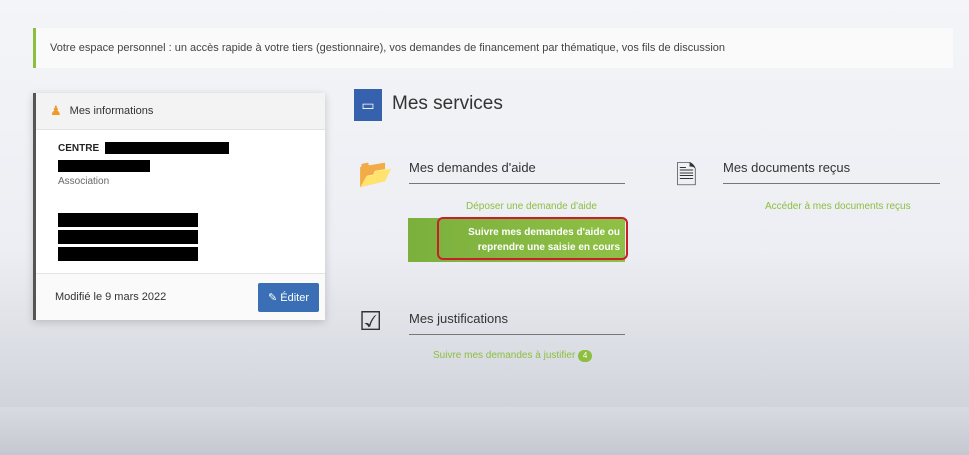  Describe the element at coordinates (371, 321) in the screenshot. I see `checkbox-icon: ☑` at that location.